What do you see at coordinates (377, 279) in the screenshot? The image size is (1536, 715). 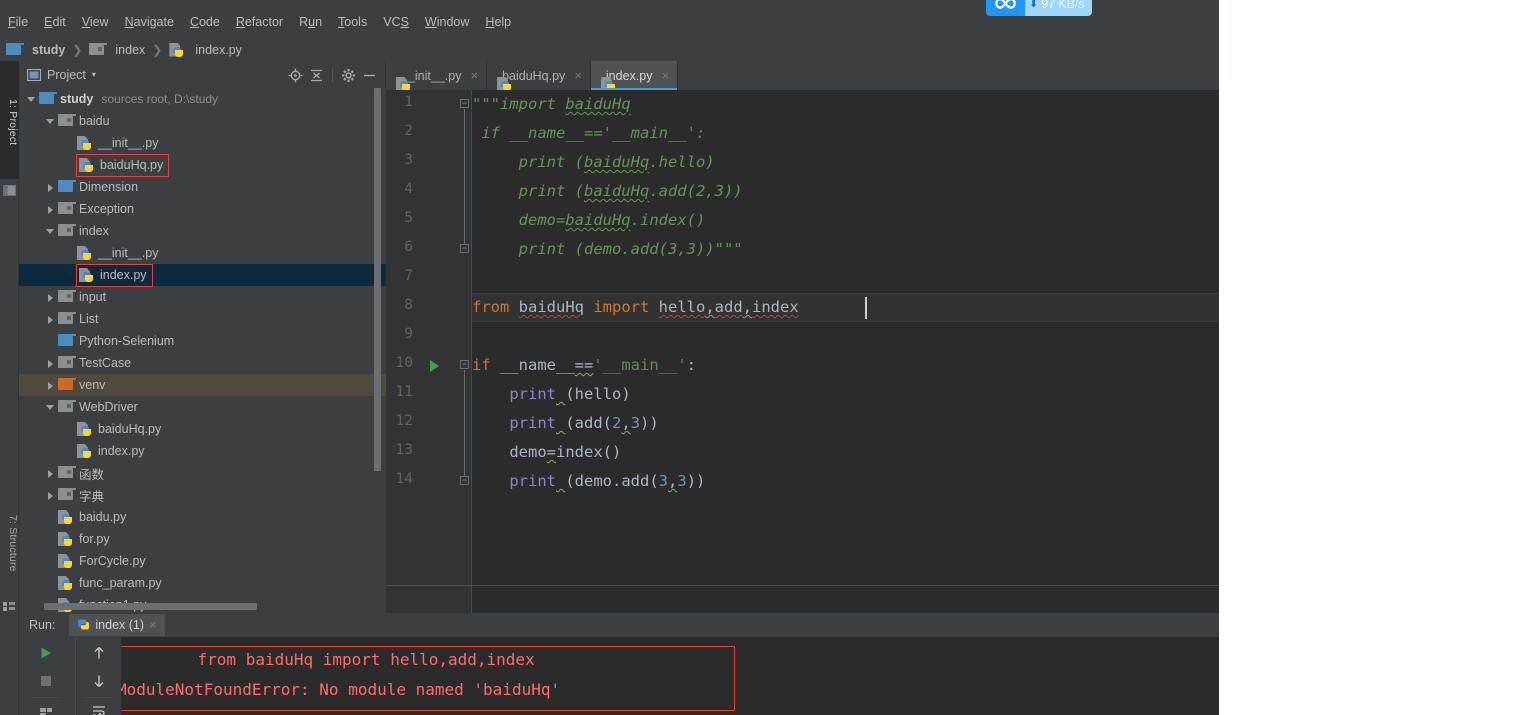 I see `project-tree-vertical-scrollbar` at bounding box center [377, 279].